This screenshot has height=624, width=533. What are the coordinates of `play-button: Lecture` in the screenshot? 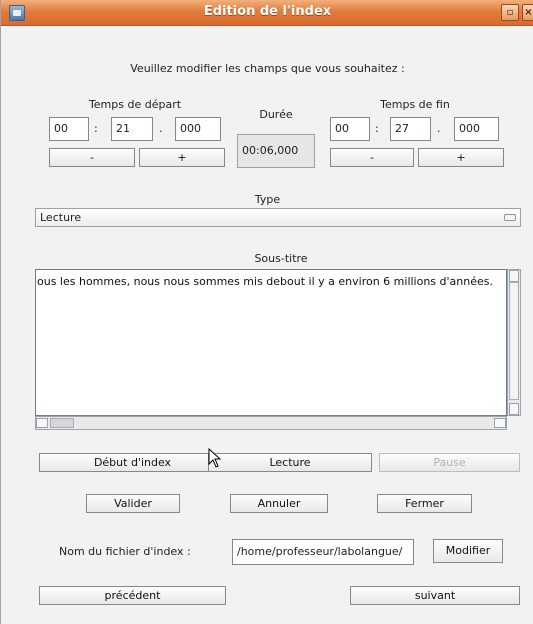 It's located at (290, 462).